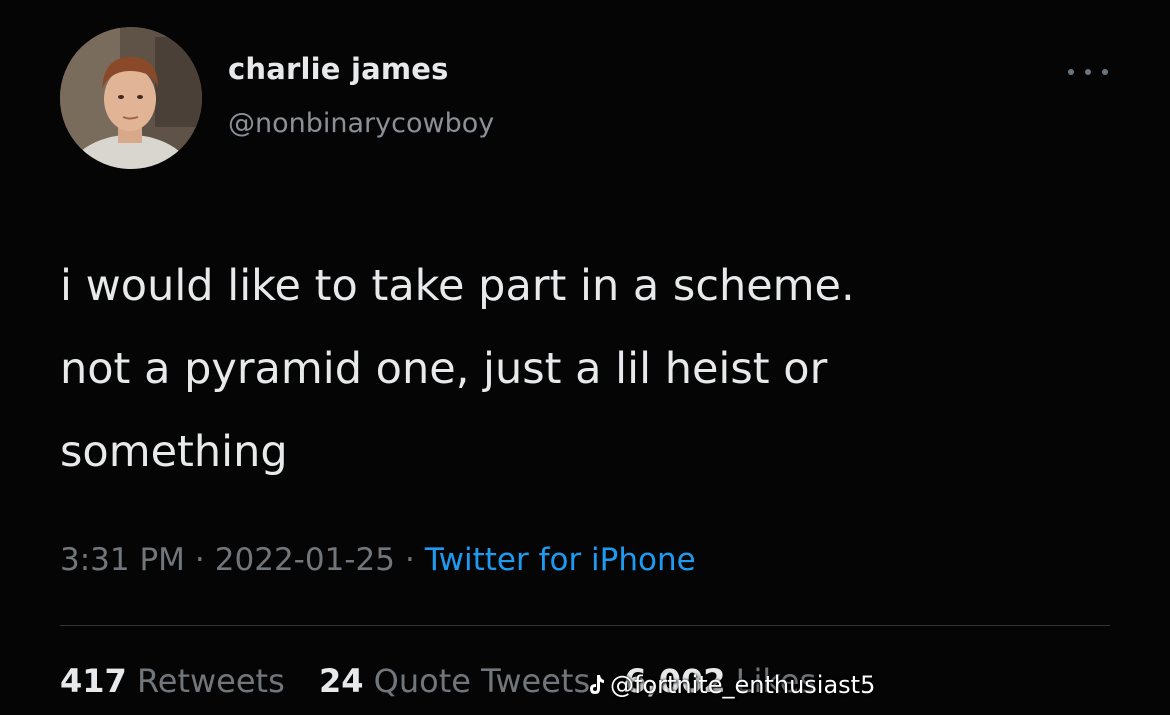 This screenshot has width=1170, height=715. What do you see at coordinates (585, 625) in the screenshot?
I see `divider` at bounding box center [585, 625].